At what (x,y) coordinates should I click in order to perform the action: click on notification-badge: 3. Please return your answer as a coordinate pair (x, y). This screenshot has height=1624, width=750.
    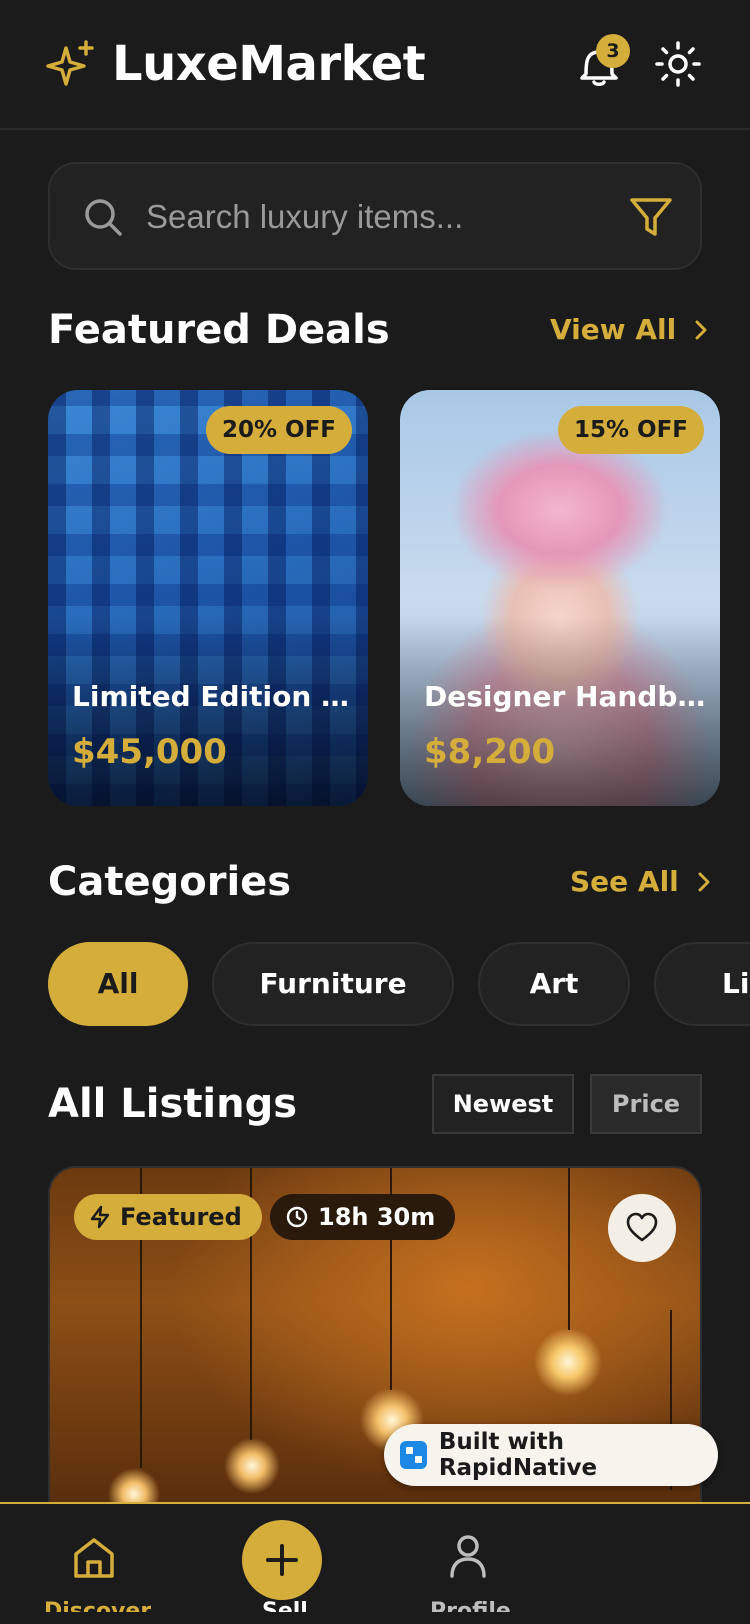
    Looking at the image, I should click on (613, 51).